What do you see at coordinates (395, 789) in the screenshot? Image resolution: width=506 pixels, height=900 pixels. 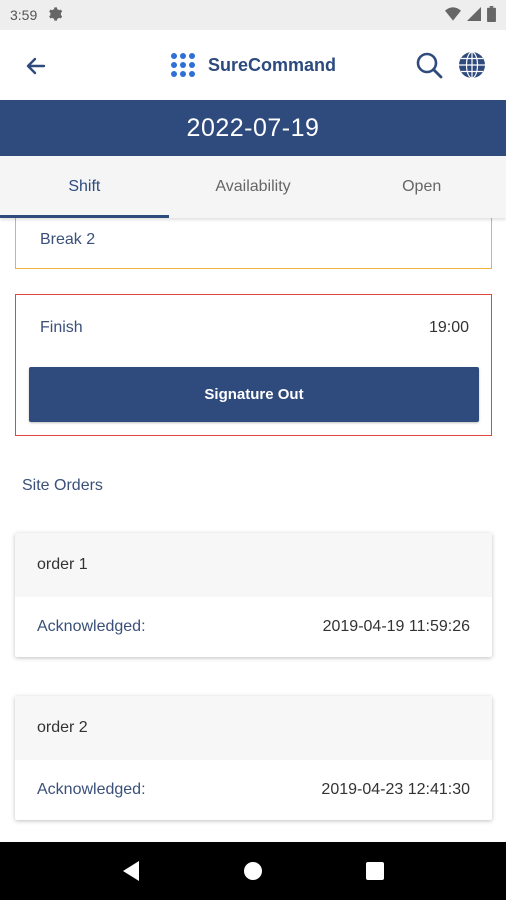 I see `ack-timestamp: 2019-04-23 12:41:30` at bounding box center [395, 789].